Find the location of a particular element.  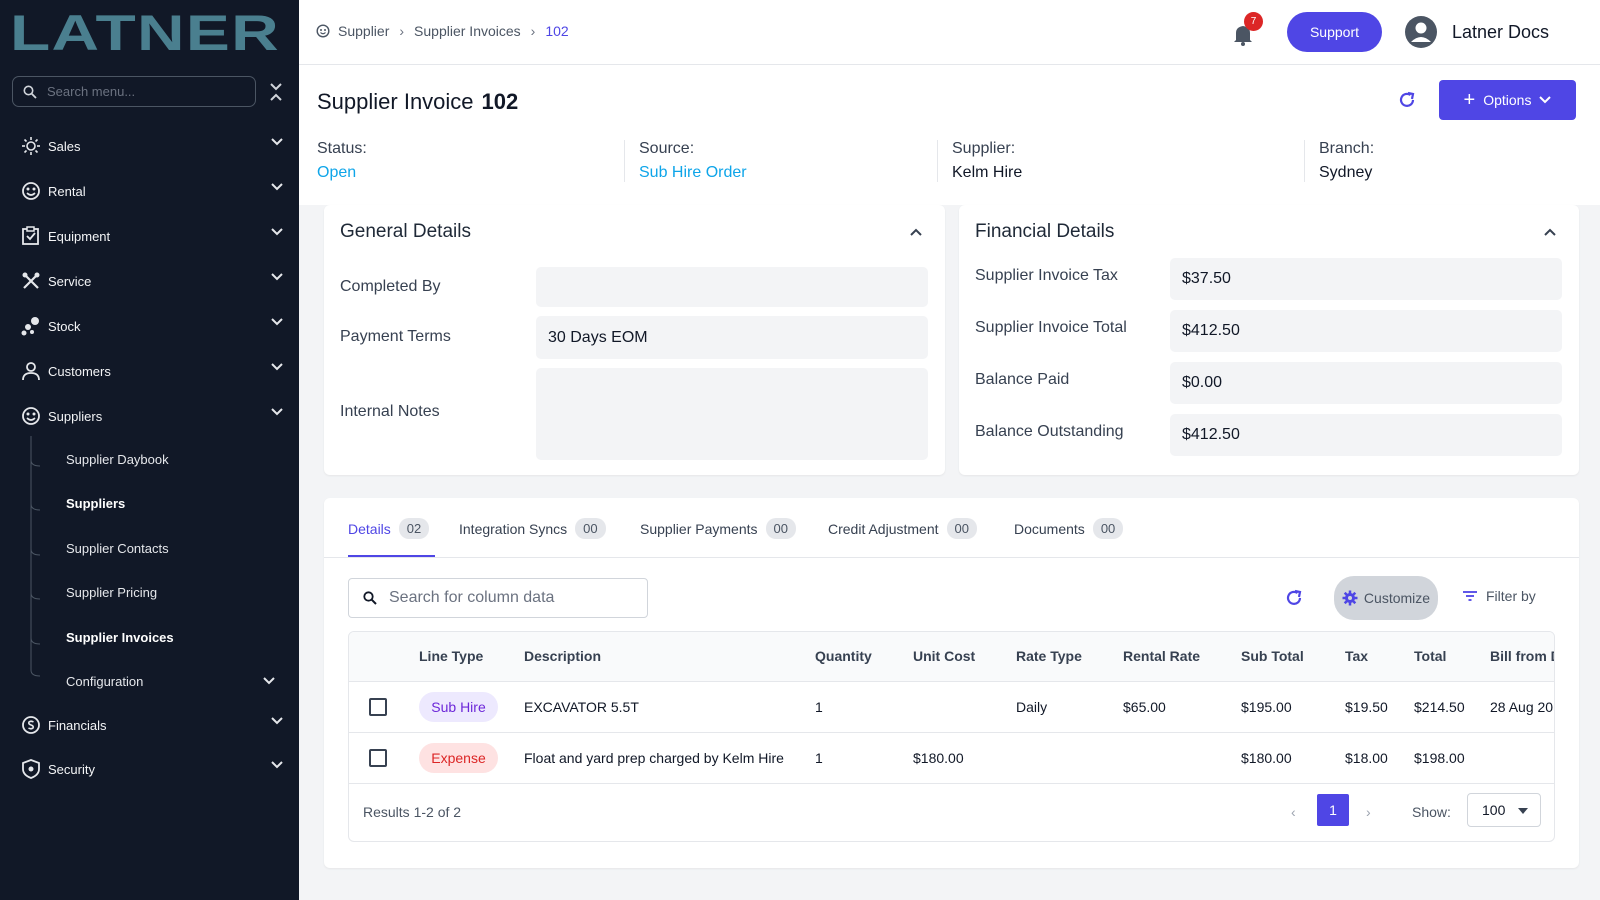

column-header-sub-total: Sub Total is located at coordinates (1272, 656).